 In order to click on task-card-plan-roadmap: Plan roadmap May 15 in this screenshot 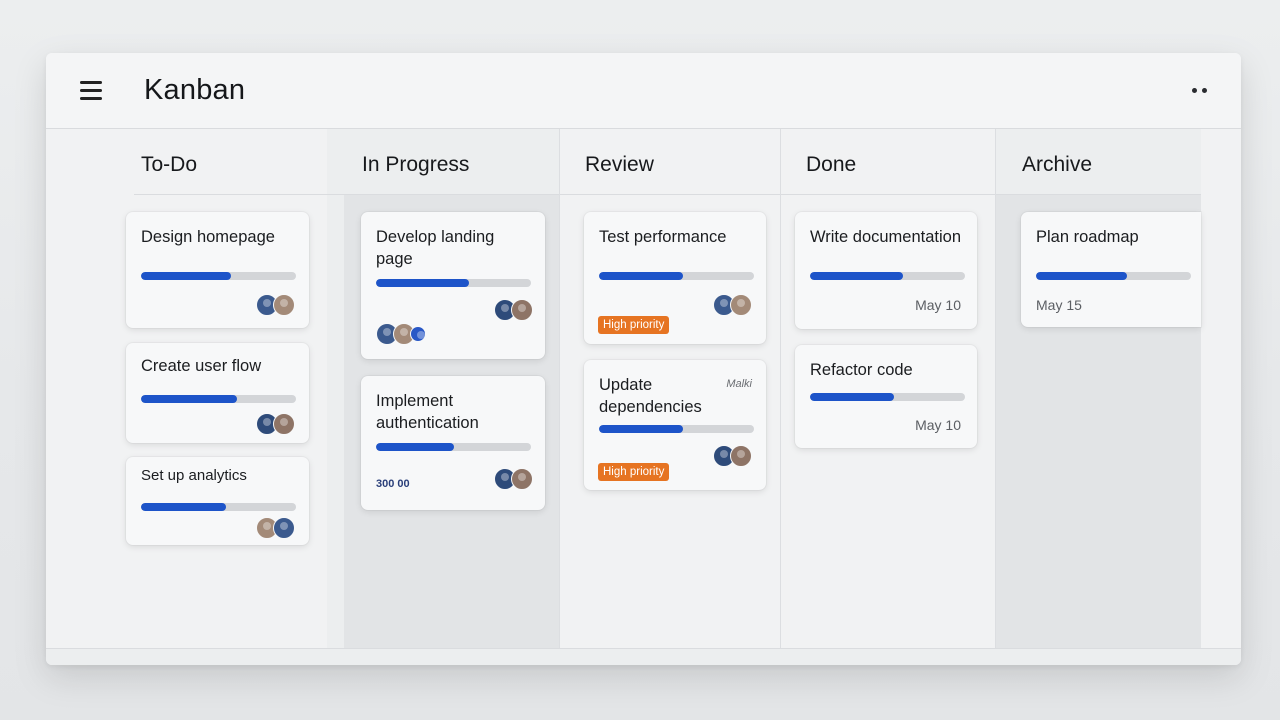, I will do `click(1111, 269)`.